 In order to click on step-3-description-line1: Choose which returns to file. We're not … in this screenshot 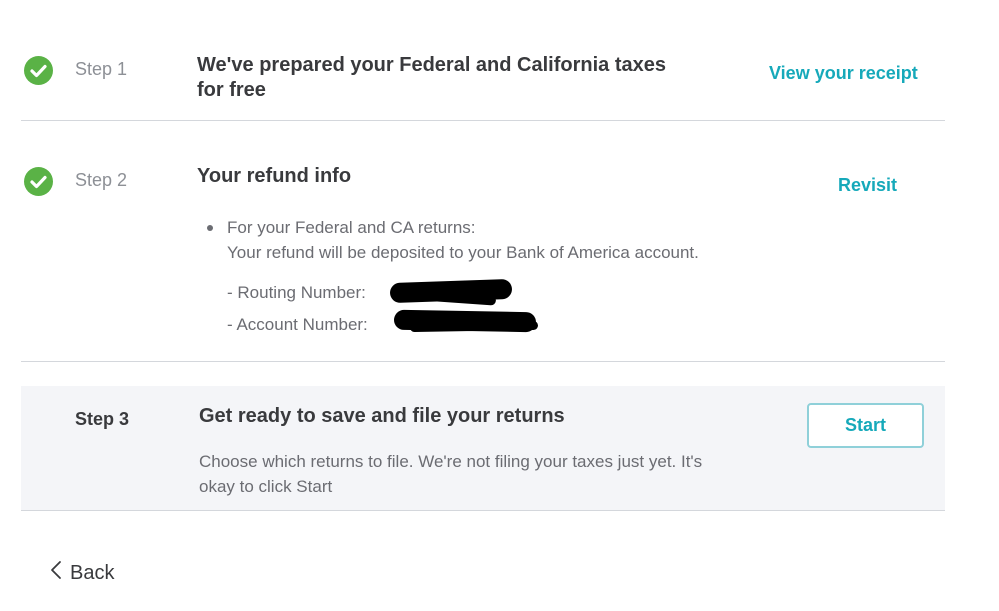, I will do `click(451, 461)`.